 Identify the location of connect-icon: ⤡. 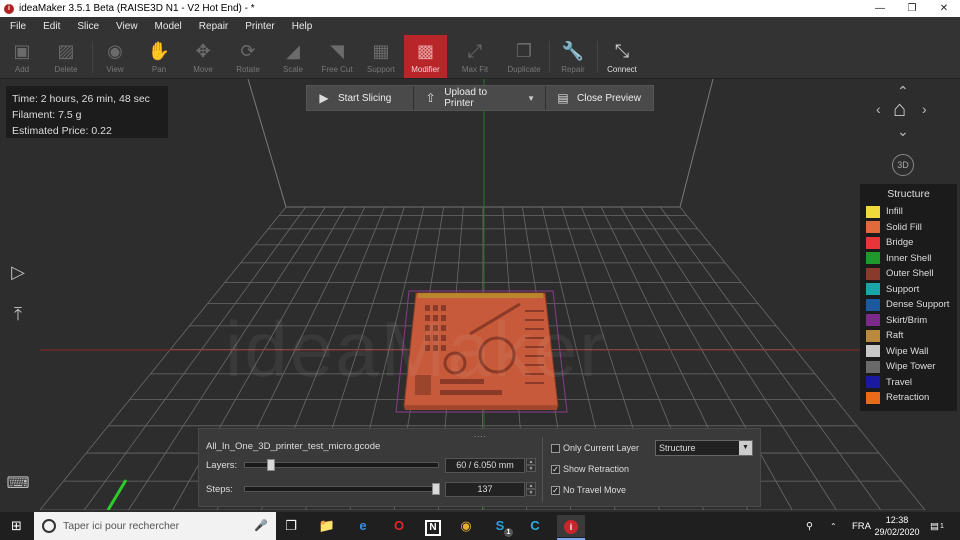
(622, 51).